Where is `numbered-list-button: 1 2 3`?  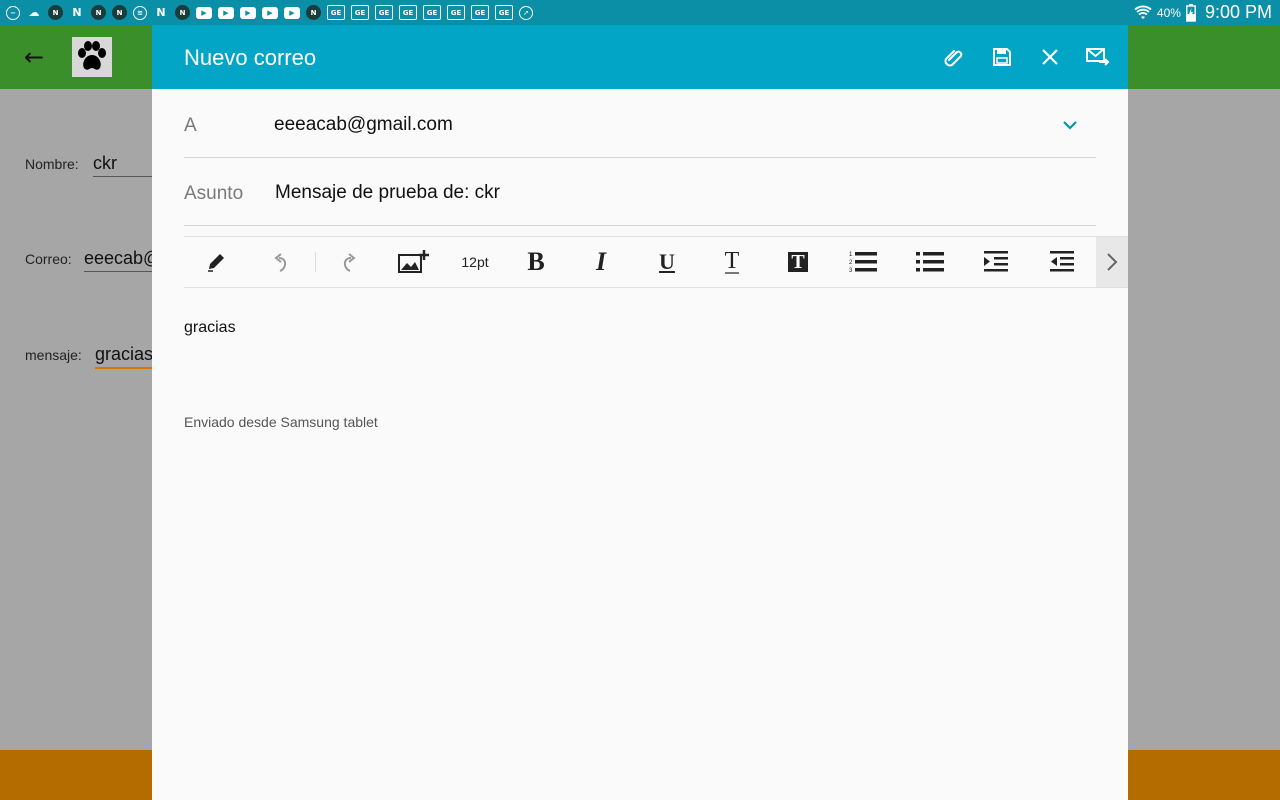 numbered-list-button: 1 2 3 is located at coordinates (864, 262).